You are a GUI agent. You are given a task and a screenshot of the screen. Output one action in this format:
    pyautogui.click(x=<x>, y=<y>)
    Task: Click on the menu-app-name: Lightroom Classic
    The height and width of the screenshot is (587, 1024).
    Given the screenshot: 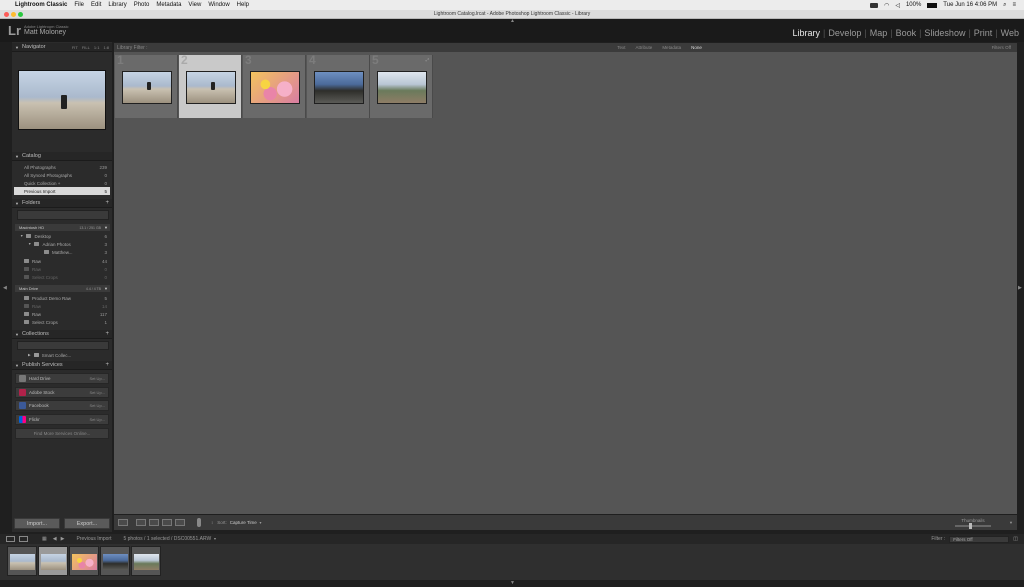 What is the action you would take?
    pyautogui.click(x=41, y=5)
    